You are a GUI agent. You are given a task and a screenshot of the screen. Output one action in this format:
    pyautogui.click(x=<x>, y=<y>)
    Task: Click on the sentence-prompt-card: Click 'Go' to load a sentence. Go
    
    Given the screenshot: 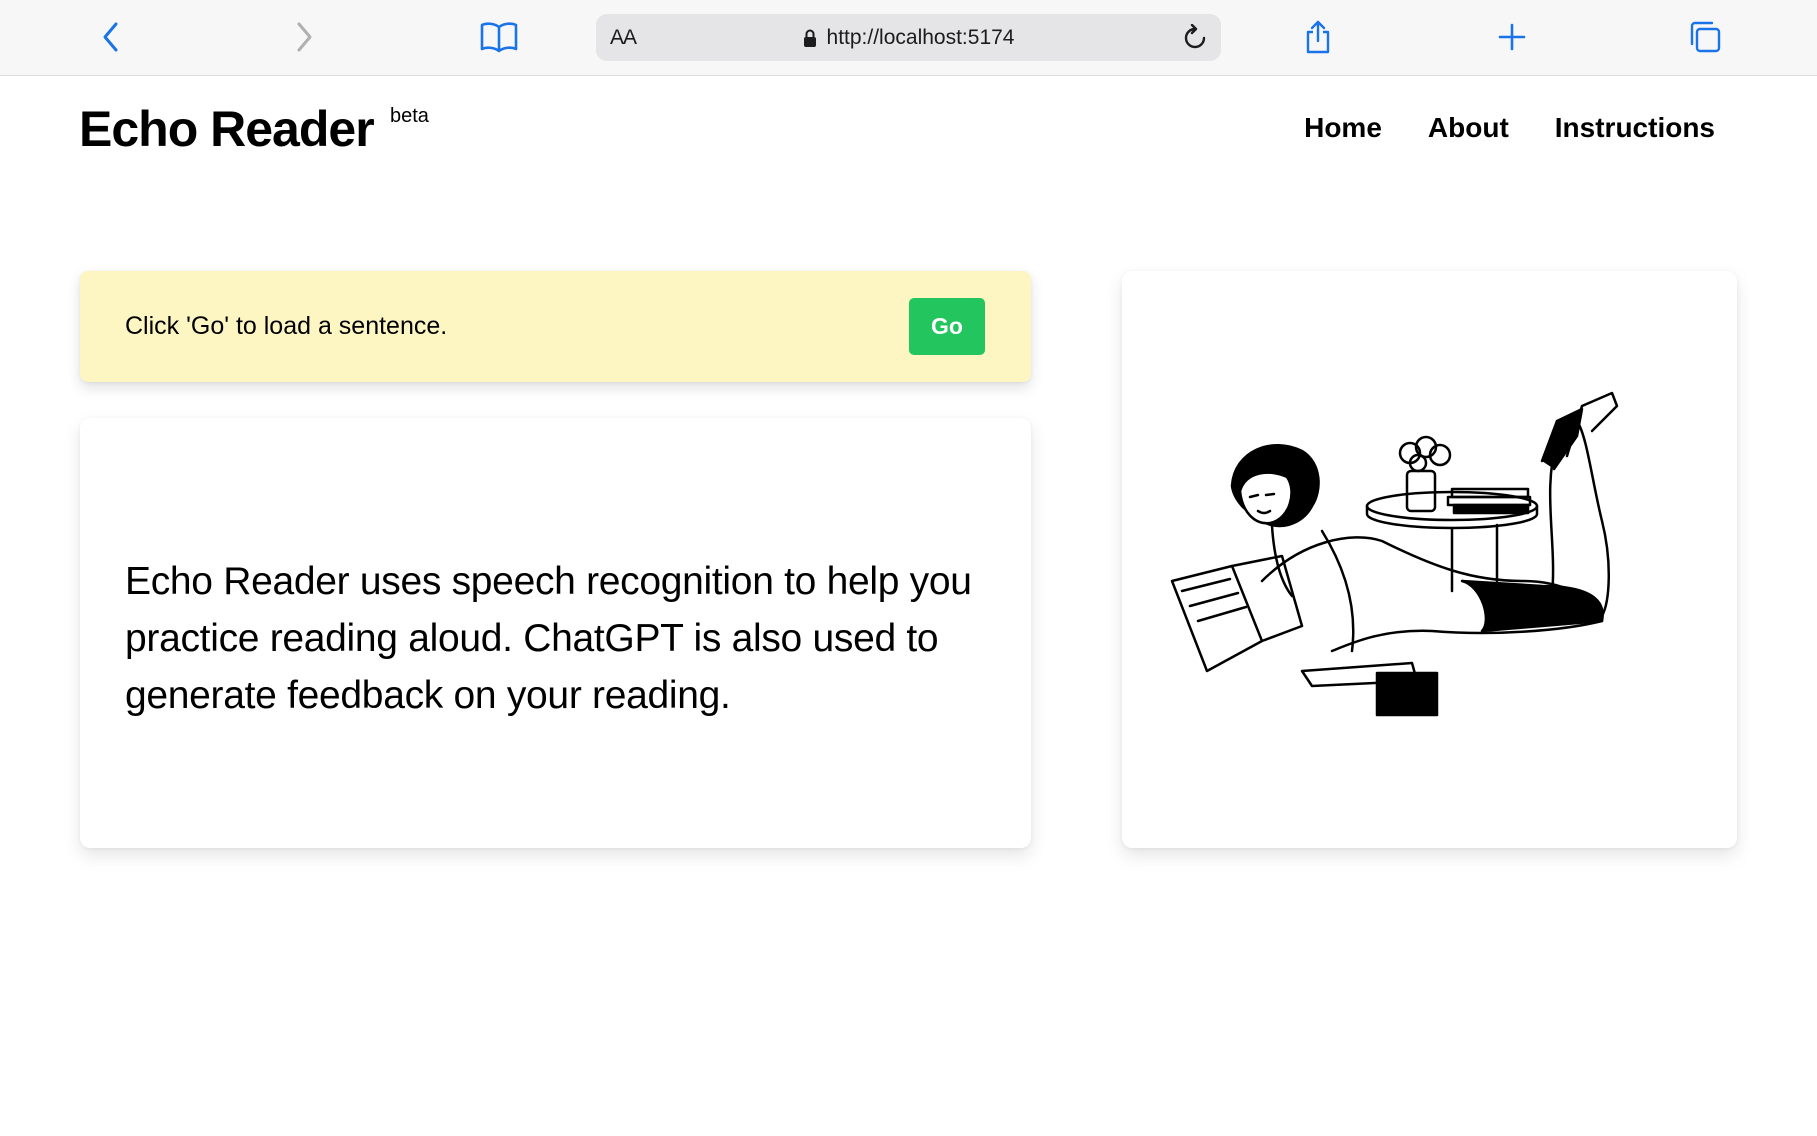 What is the action you would take?
    pyautogui.click(x=555, y=326)
    